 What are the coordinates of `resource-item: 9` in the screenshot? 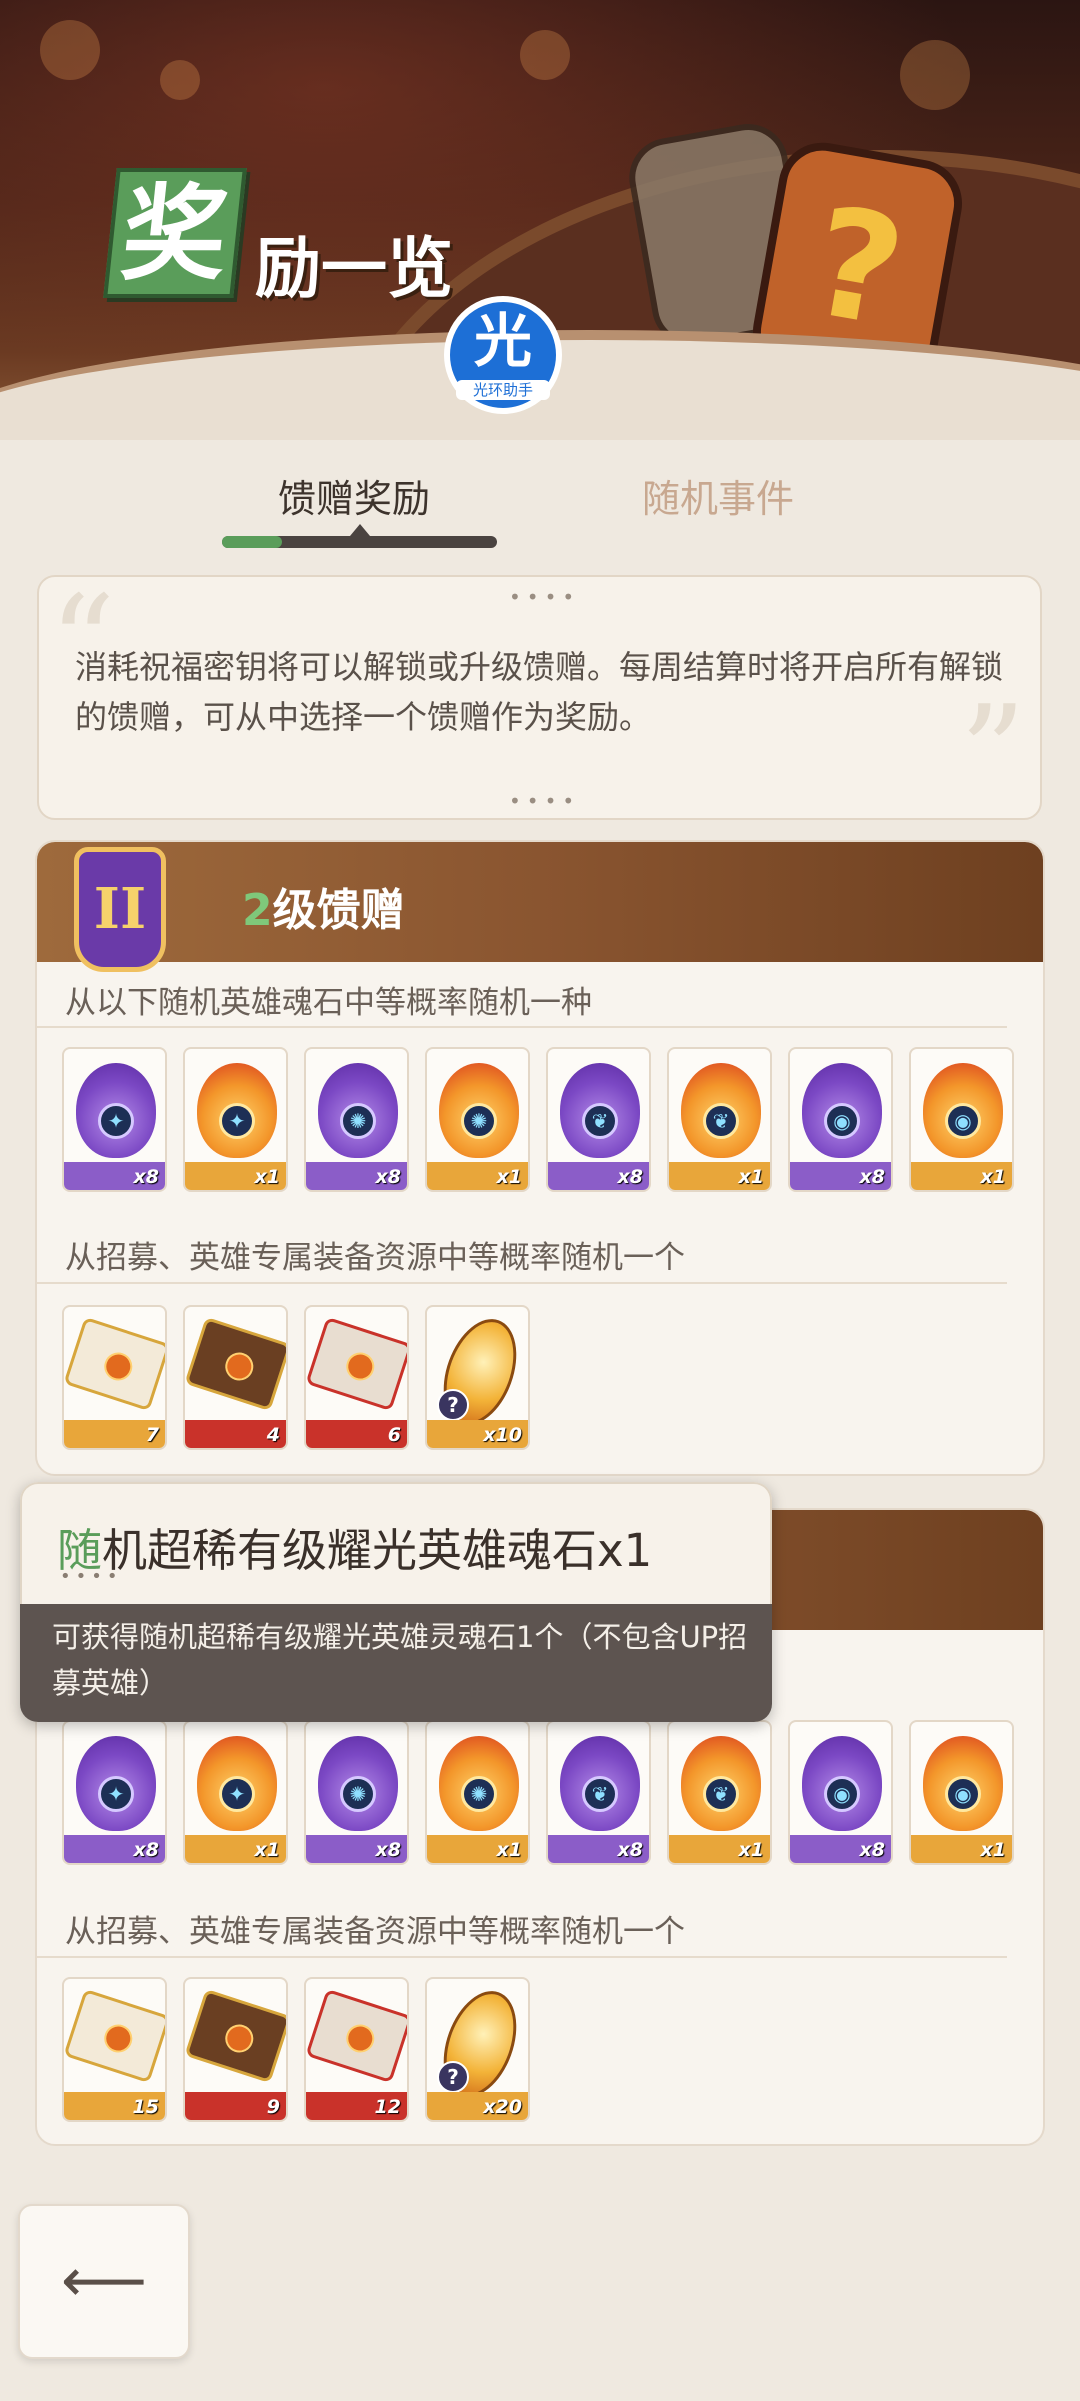 It's located at (235, 2049).